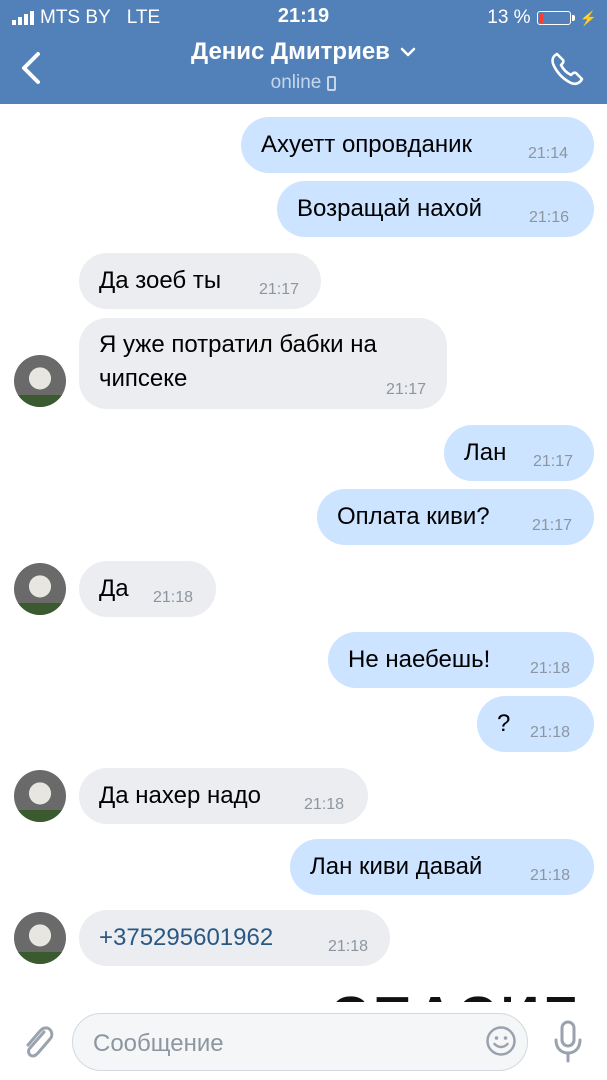 The height and width of the screenshot is (1080, 607). Describe the element at coordinates (396, 866) in the screenshot. I see `message-text: Лан киви давай` at that location.